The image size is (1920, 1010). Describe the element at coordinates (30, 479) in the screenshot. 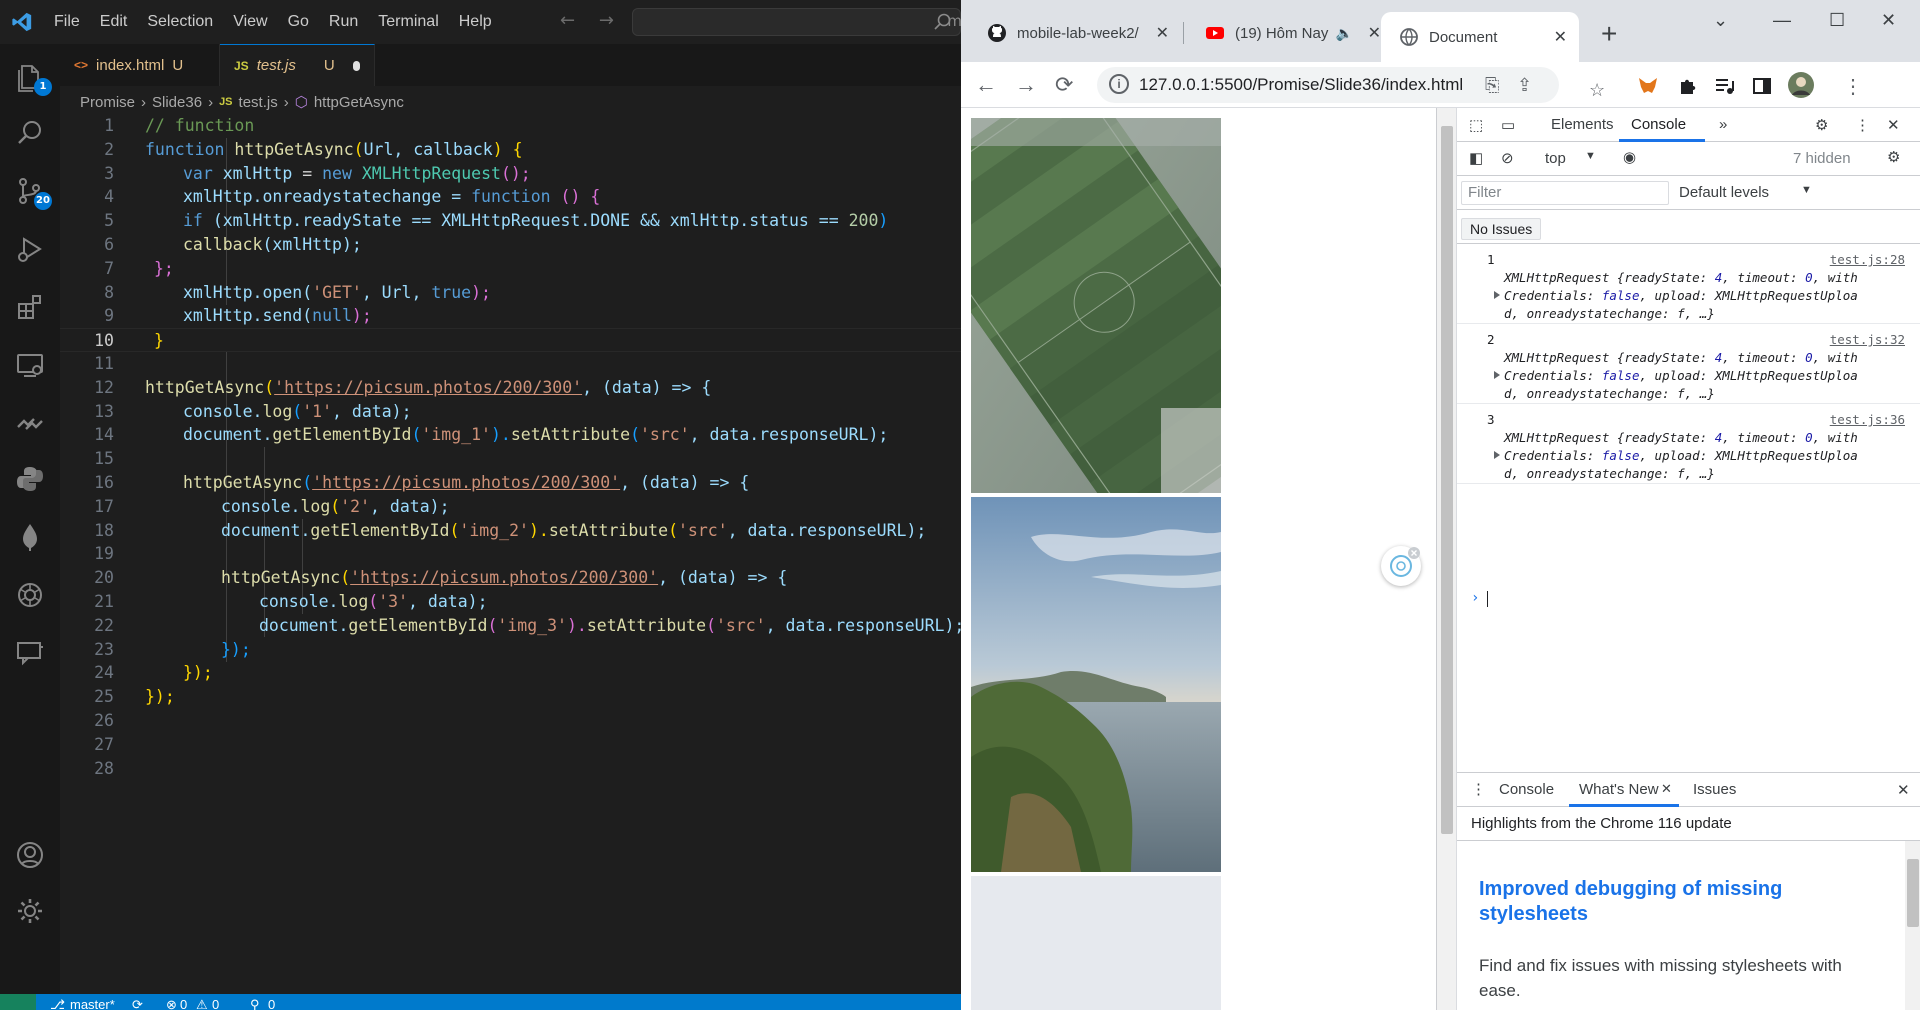

I see `python-icon` at that location.